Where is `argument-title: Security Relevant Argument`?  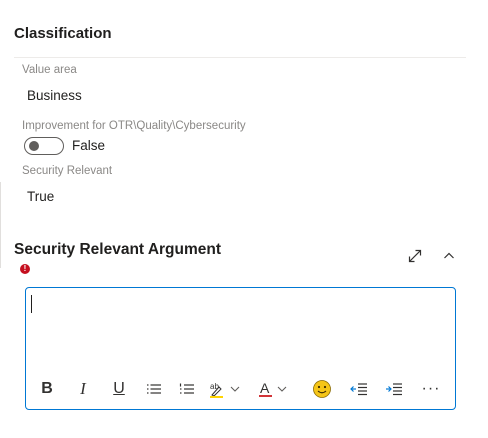
argument-title: Security Relevant Argument is located at coordinates (118, 249).